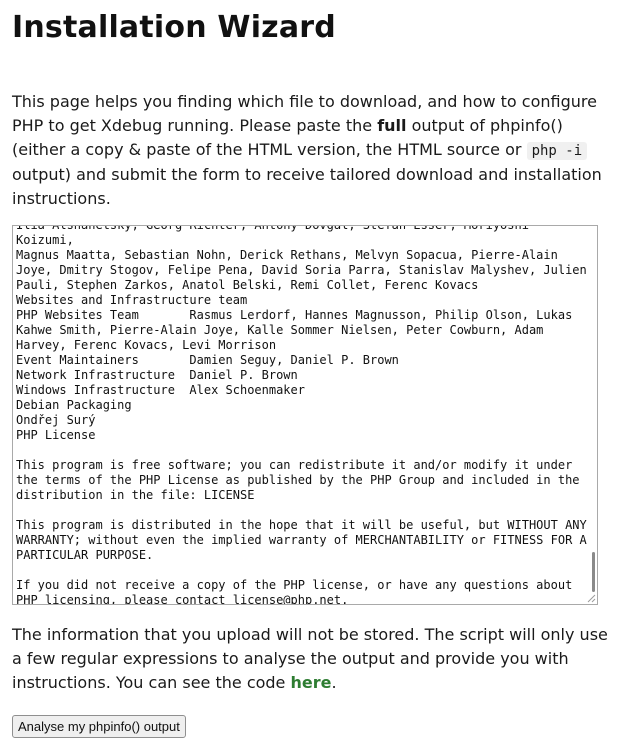 The height and width of the screenshot is (738, 631). What do you see at coordinates (310, 682) in the screenshot?
I see `source-code-link: here` at bounding box center [310, 682].